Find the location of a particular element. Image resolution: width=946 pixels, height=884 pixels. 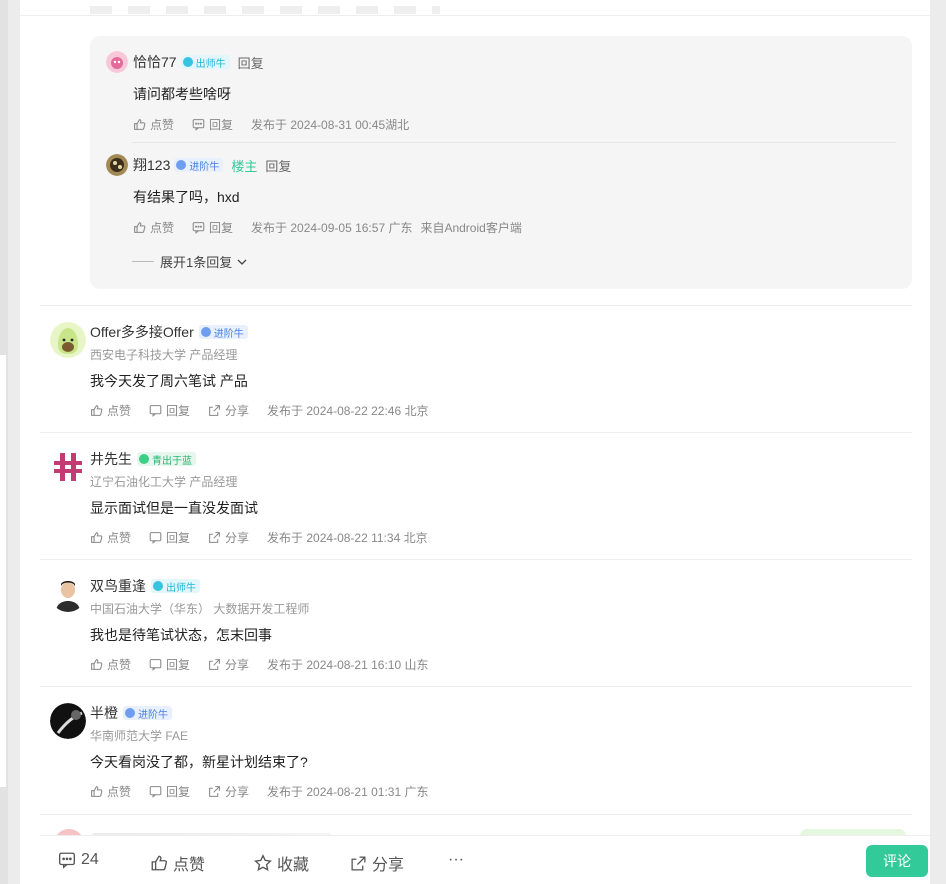

comment-text: 显示面试但是一直没发面试 is located at coordinates (174, 508).